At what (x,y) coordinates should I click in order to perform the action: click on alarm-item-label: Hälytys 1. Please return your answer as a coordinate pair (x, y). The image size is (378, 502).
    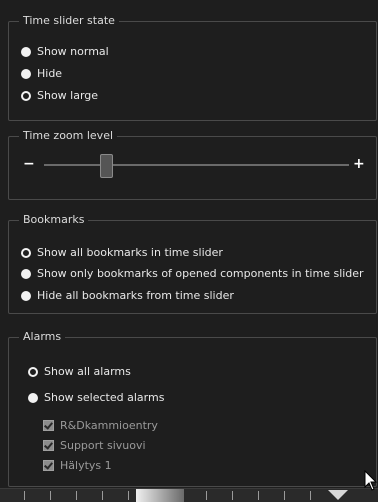
    Looking at the image, I should click on (86, 465).